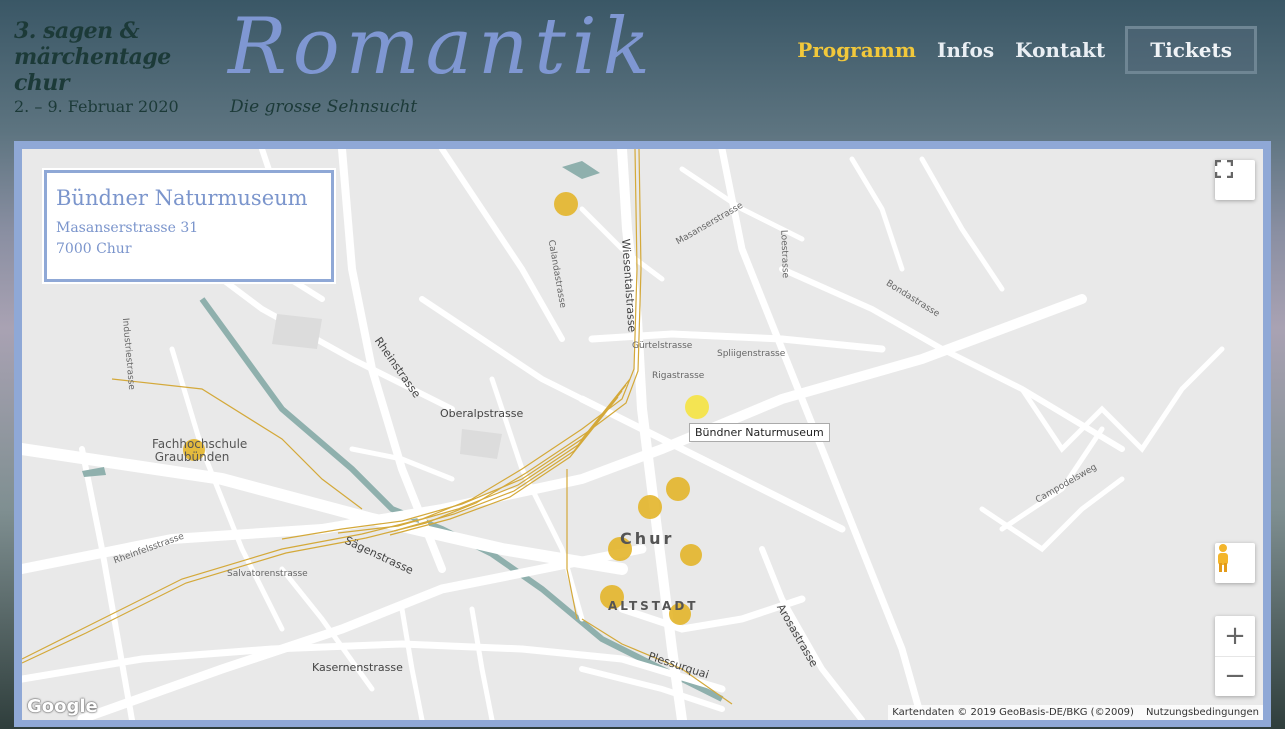 This screenshot has width=1285, height=729. Describe the element at coordinates (1223, 558) in the screenshot. I see `pegman-icon` at that location.